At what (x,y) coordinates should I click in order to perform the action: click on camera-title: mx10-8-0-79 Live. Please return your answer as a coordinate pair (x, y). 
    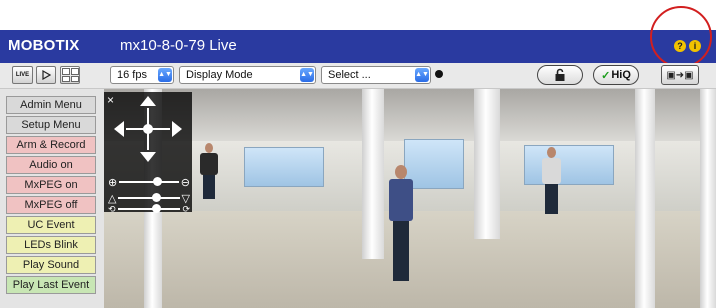
    Looking at the image, I should click on (178, 45).